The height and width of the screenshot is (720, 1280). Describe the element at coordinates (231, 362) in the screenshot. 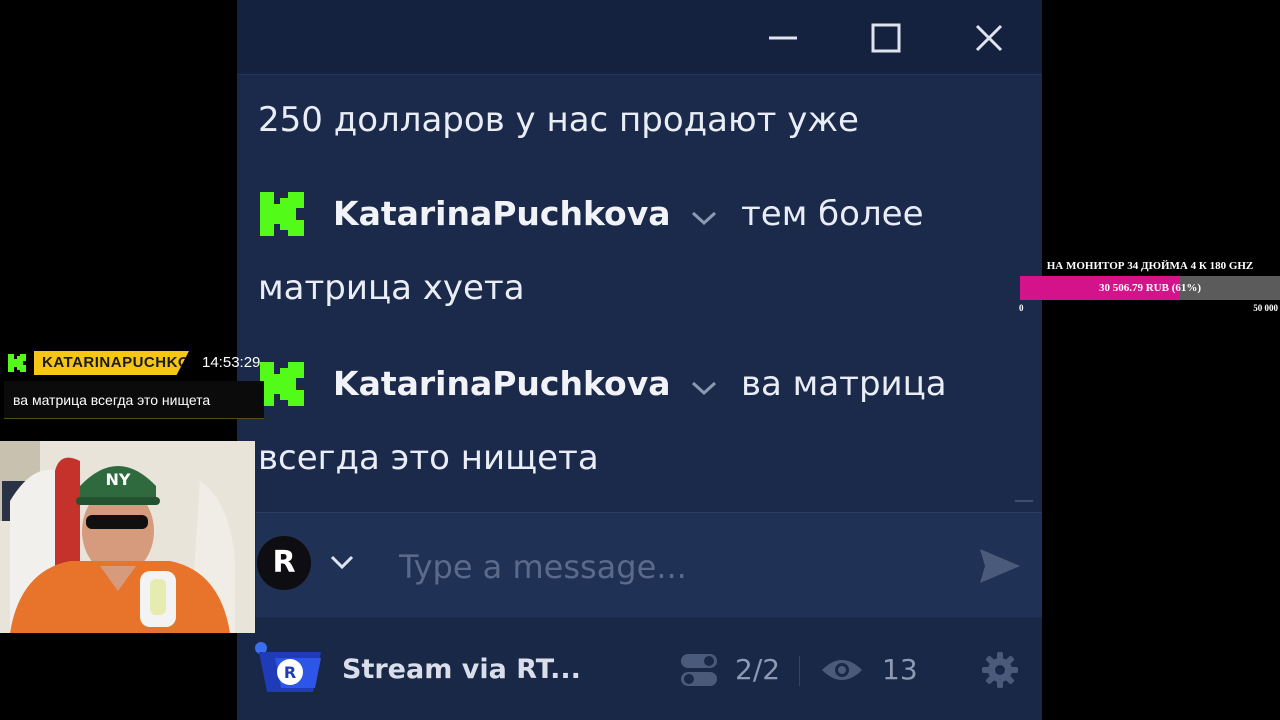

I see `overlay-timestamp: 14:53:29` at that location.